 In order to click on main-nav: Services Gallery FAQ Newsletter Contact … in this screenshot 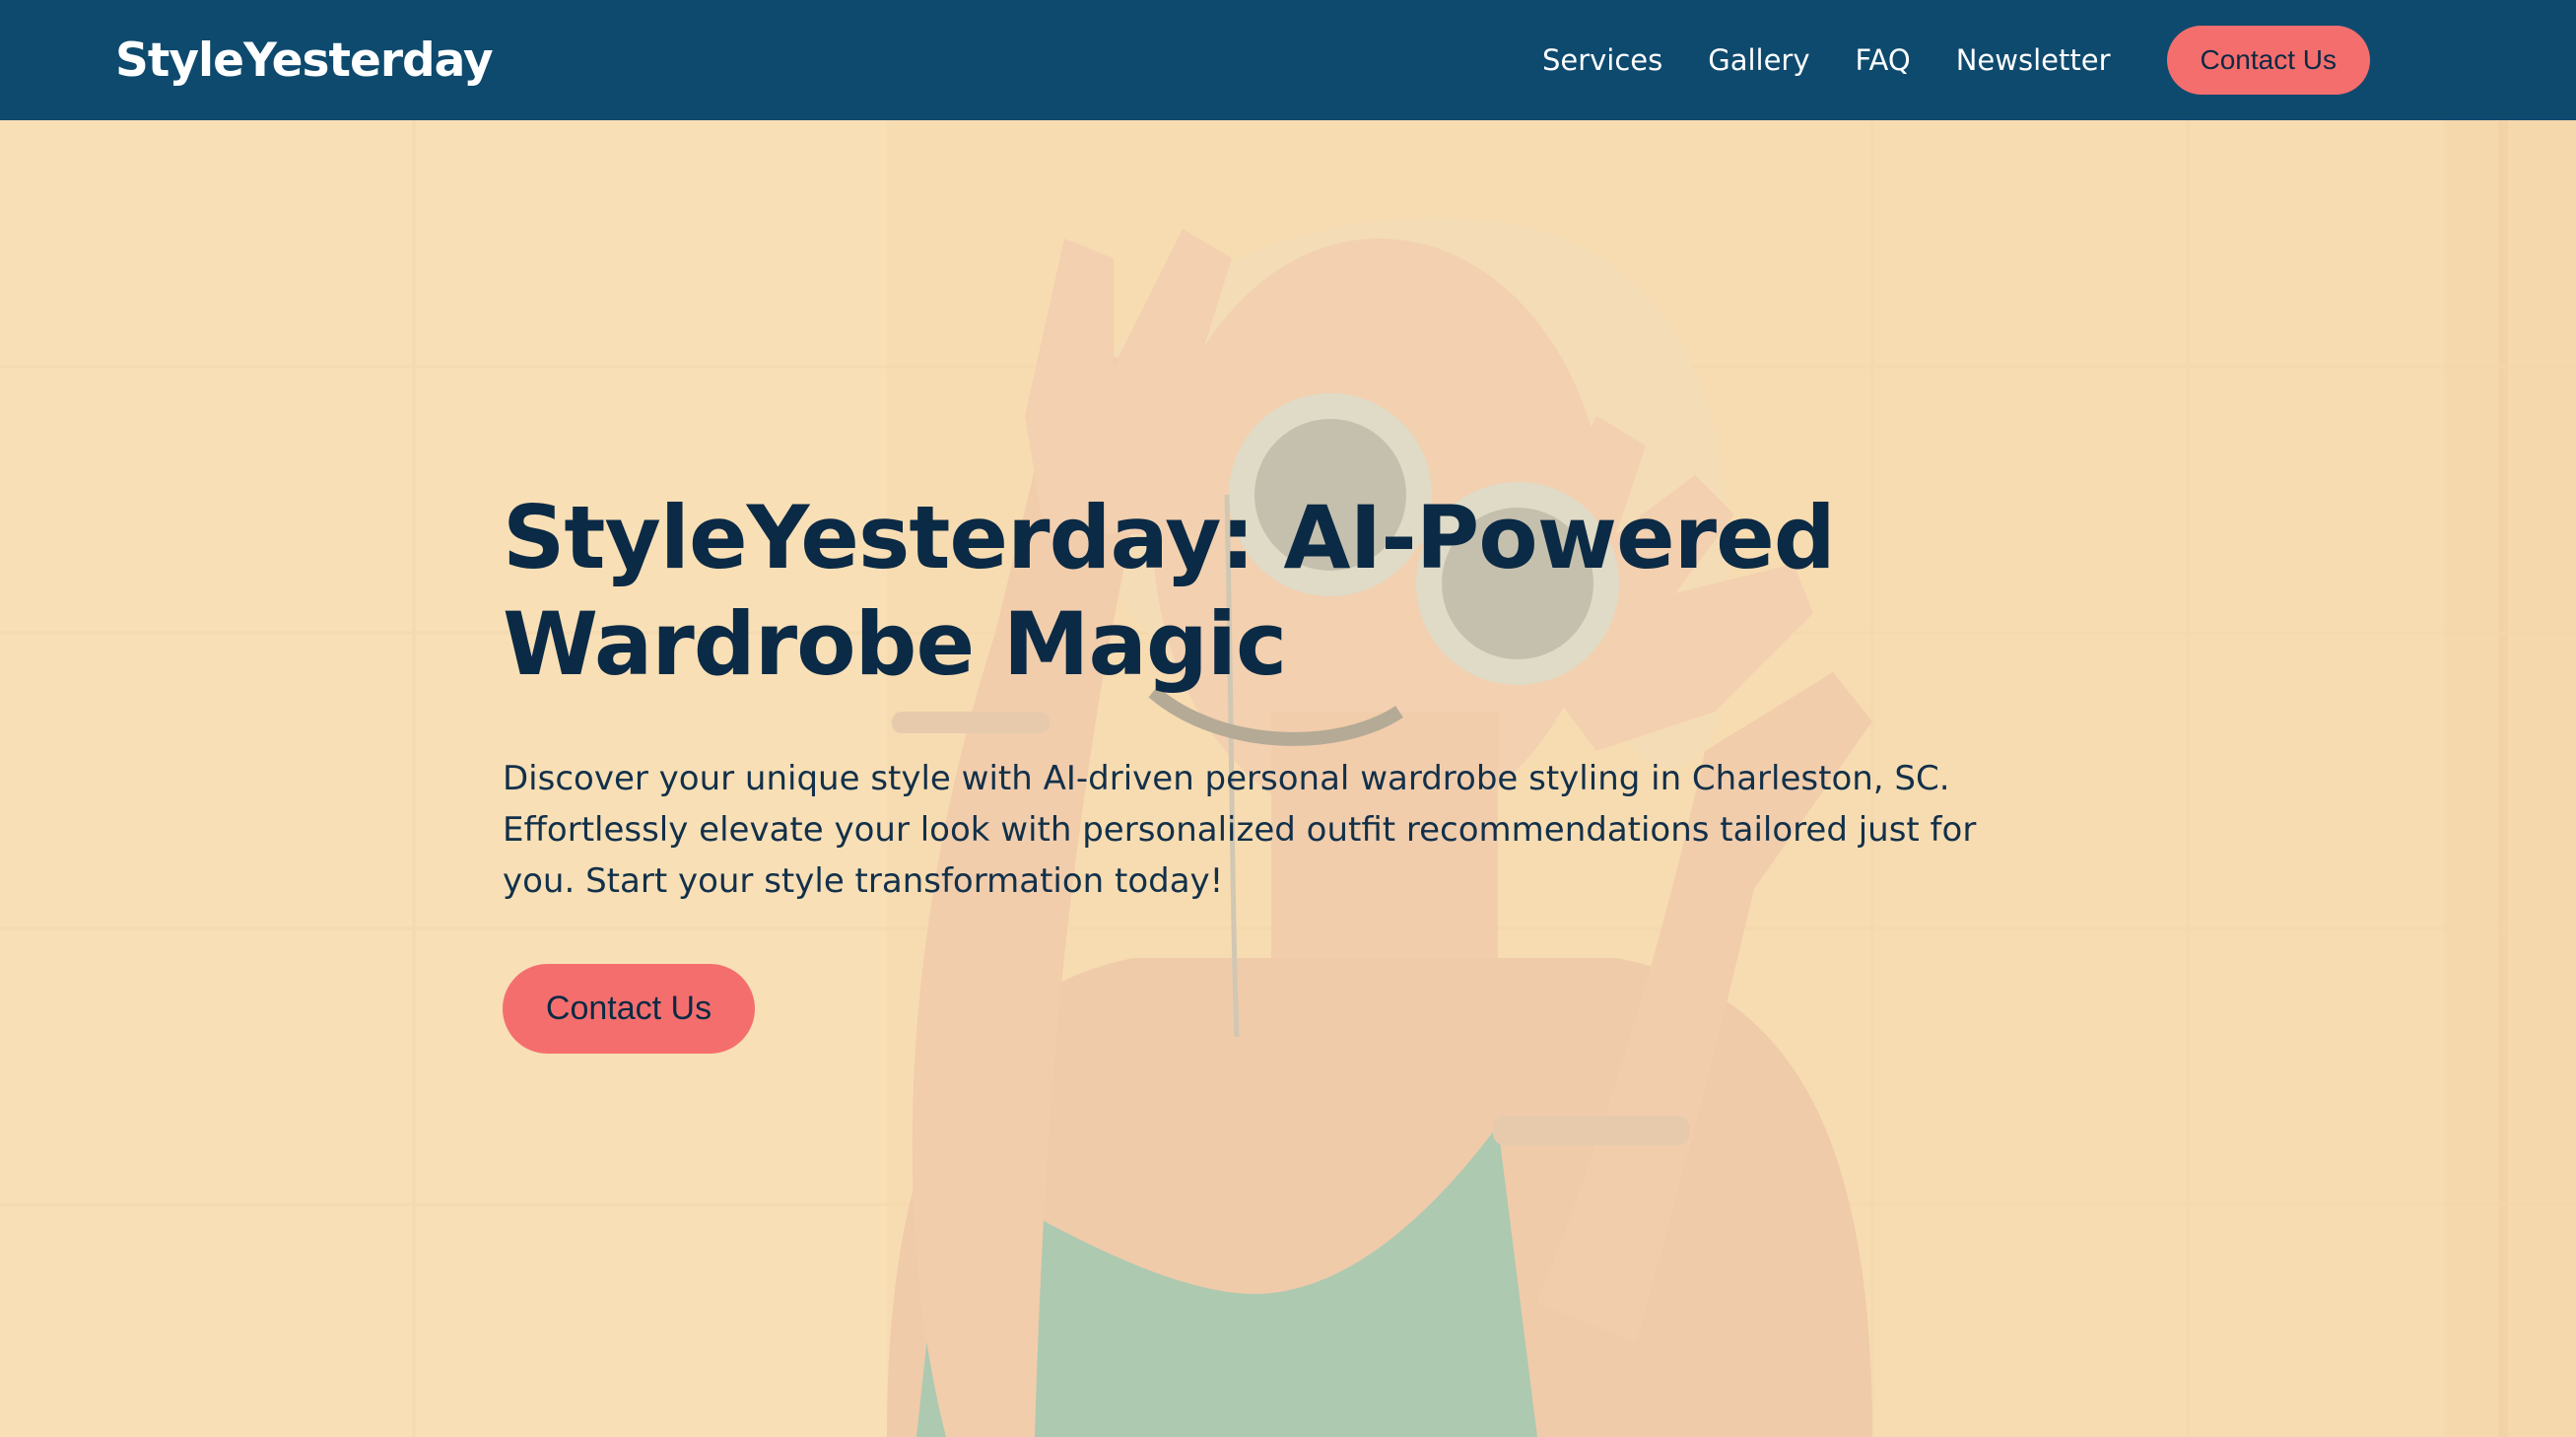, I will do `click(1956, 61)`.